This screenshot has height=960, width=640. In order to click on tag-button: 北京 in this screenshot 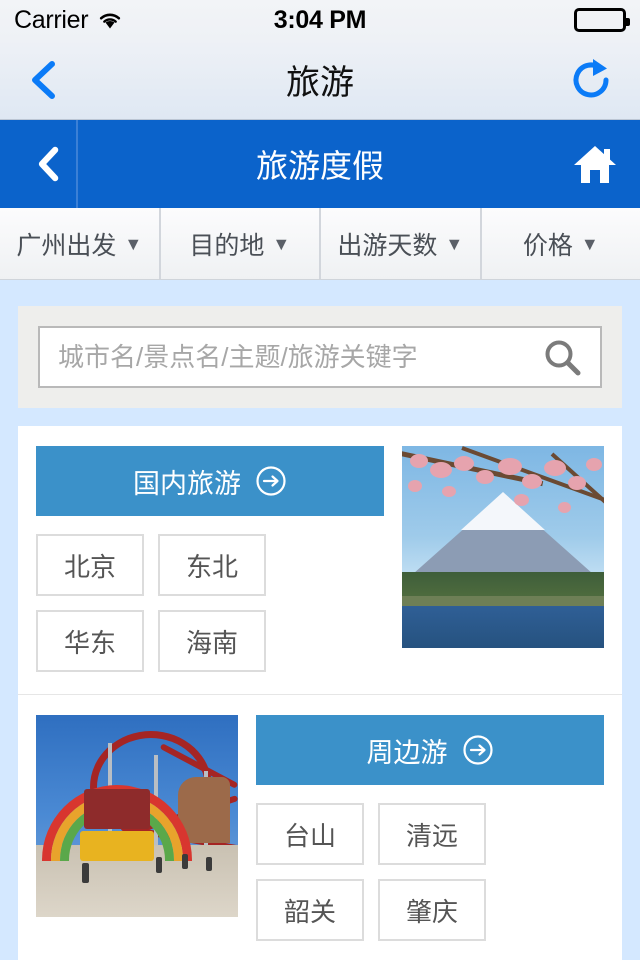, I will do `click(90, 565)`.